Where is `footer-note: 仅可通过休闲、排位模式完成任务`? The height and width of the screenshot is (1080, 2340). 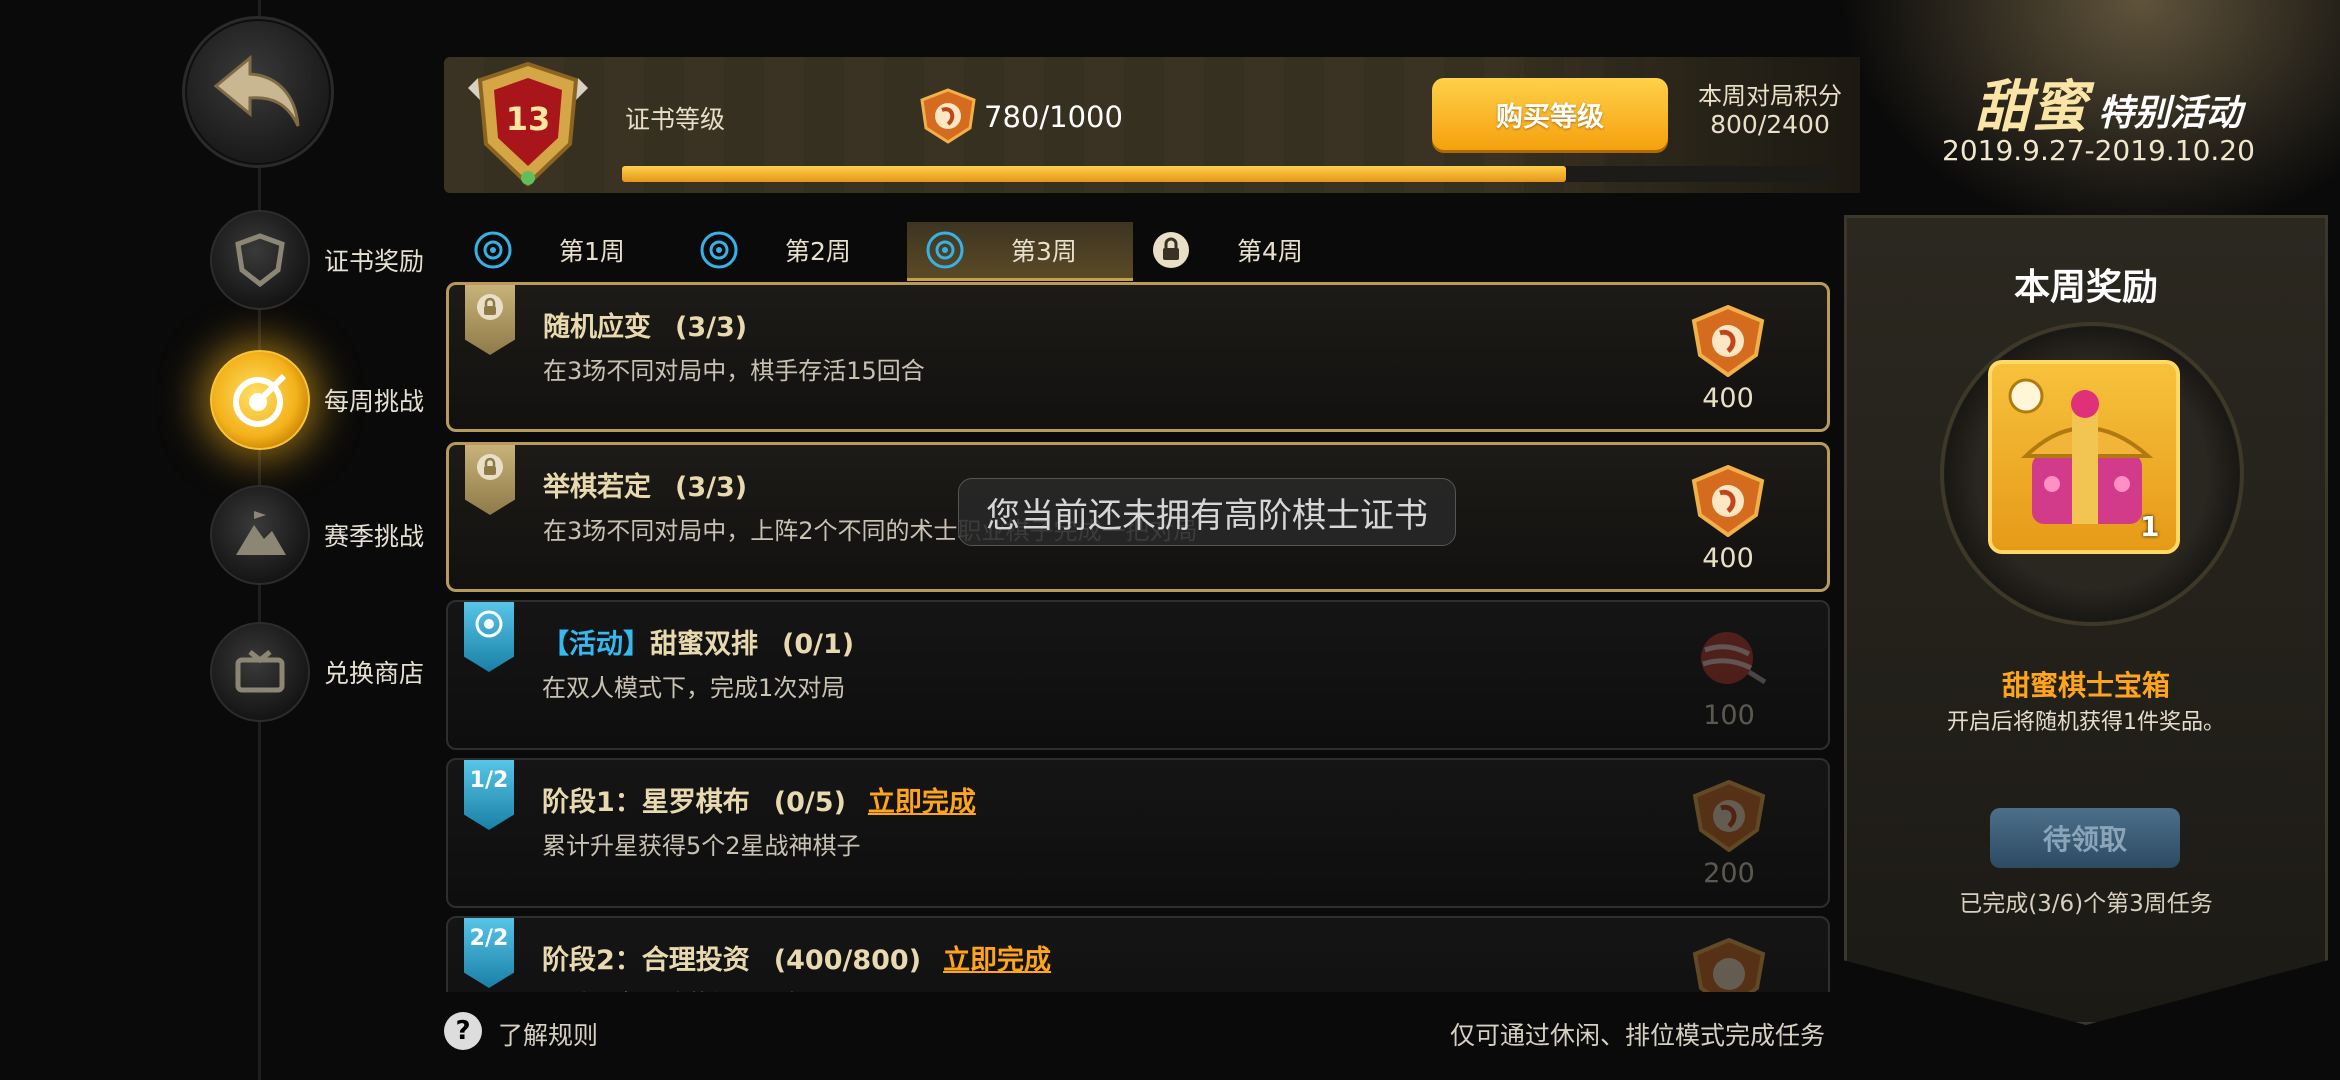 footer-note: 仅可通过休闲、排位模式完成任务 is located at coordinates (1638, 1035).